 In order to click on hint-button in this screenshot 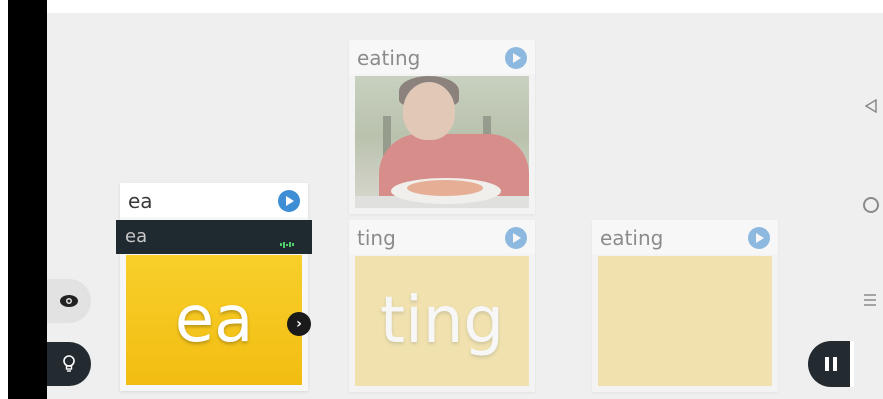, I will do `click(69, 364)`.